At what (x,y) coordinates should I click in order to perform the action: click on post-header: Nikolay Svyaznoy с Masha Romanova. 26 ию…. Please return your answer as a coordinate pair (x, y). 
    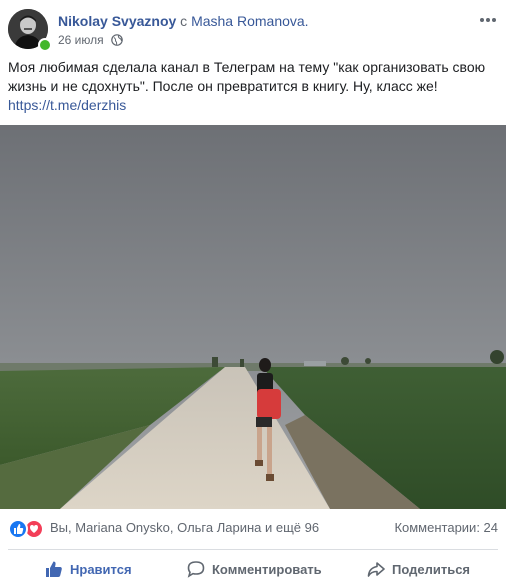
    Looking at the image, I should click on (253, 27).